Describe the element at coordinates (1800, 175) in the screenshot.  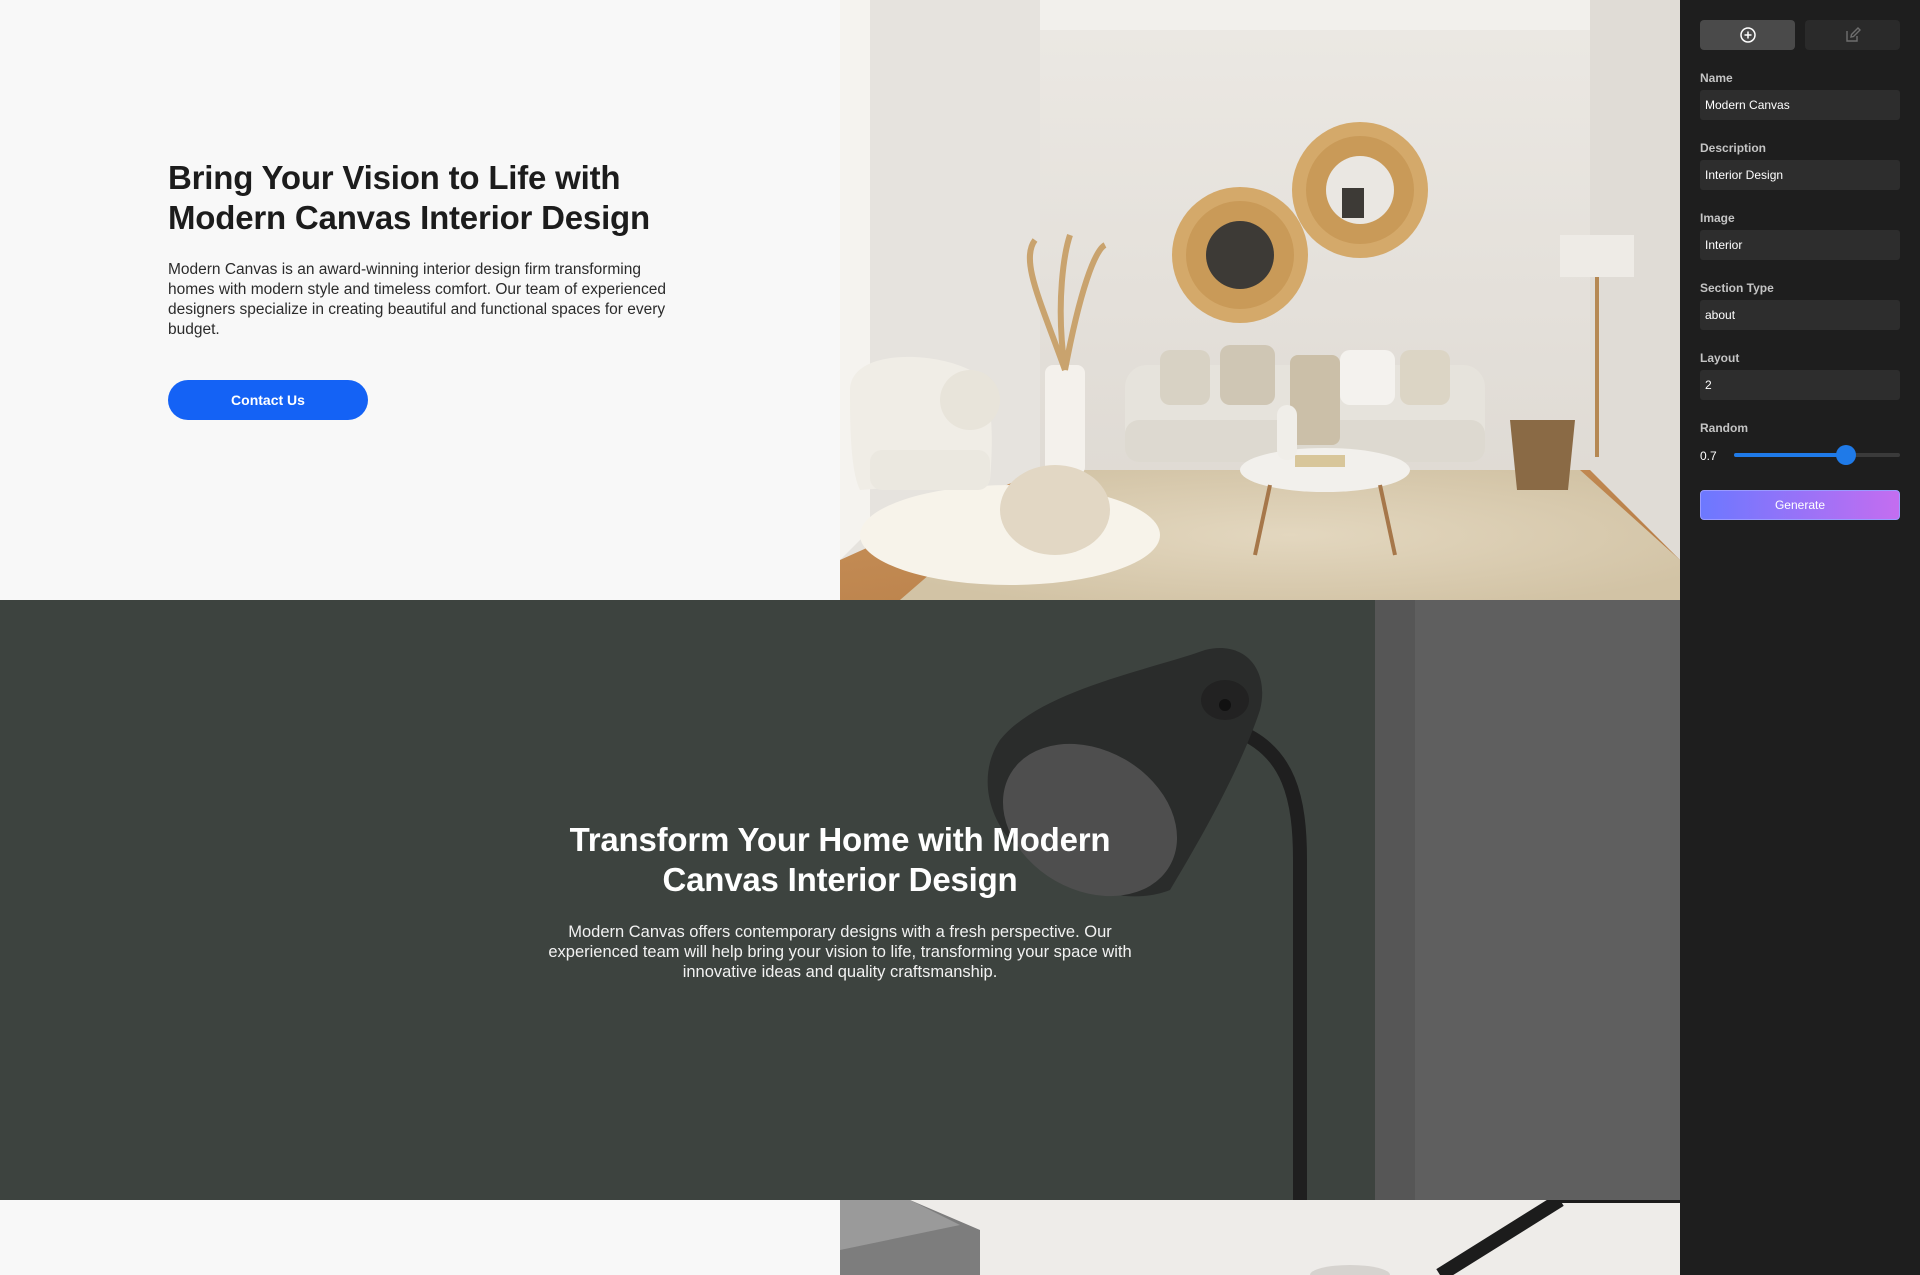
I see `description-input` at that location.